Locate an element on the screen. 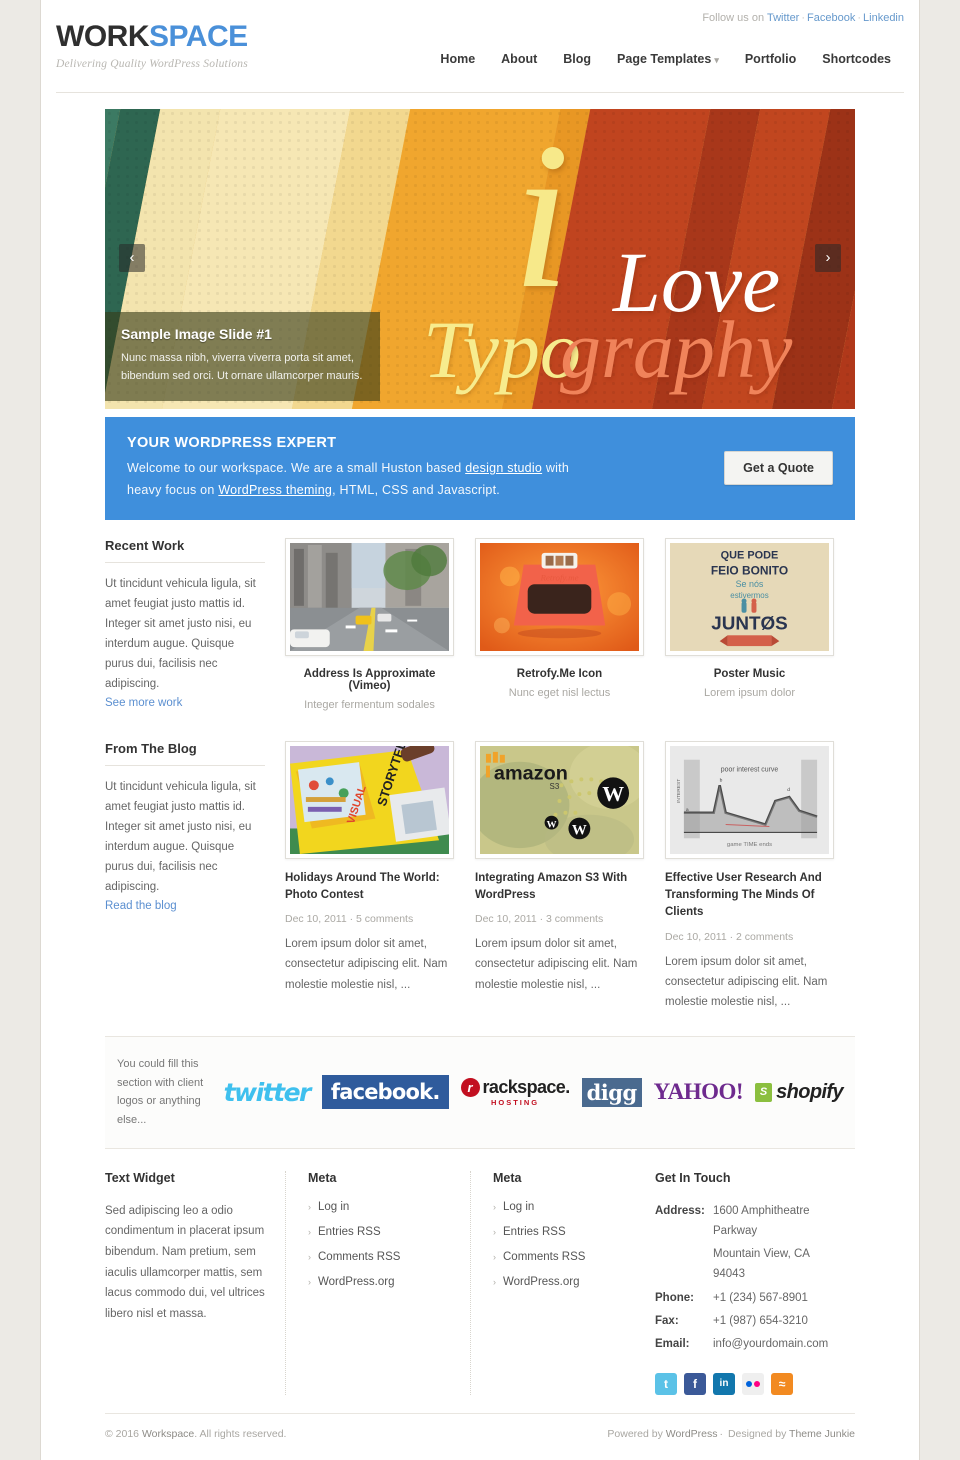  logo-text-space: SPACE is located at coordinates (198, 36).